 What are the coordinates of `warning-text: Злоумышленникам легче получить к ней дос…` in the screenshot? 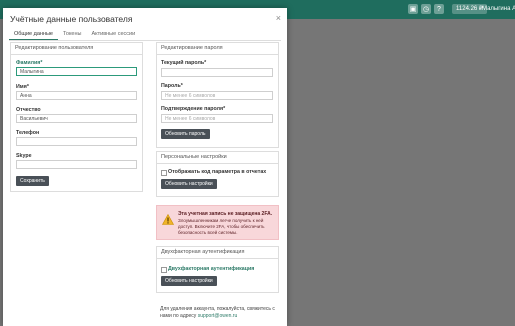 It's located at (221, 226).